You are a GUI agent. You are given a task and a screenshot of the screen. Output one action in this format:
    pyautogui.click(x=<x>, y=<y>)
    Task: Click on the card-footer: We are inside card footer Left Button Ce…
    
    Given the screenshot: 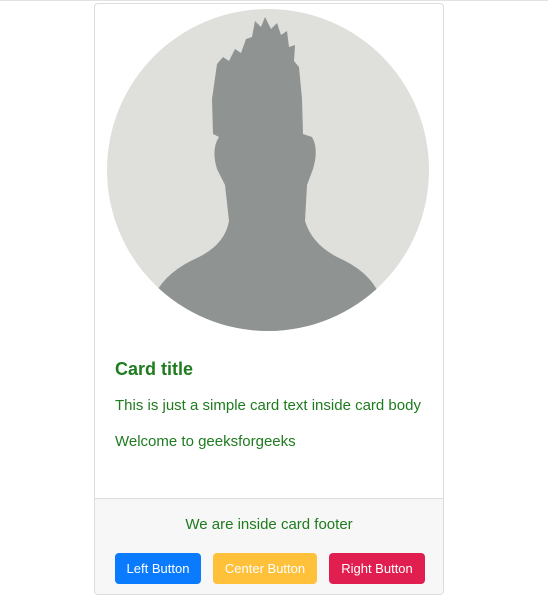 What is the action you would take?
    pyautogui.click(x=269, y=546)
    